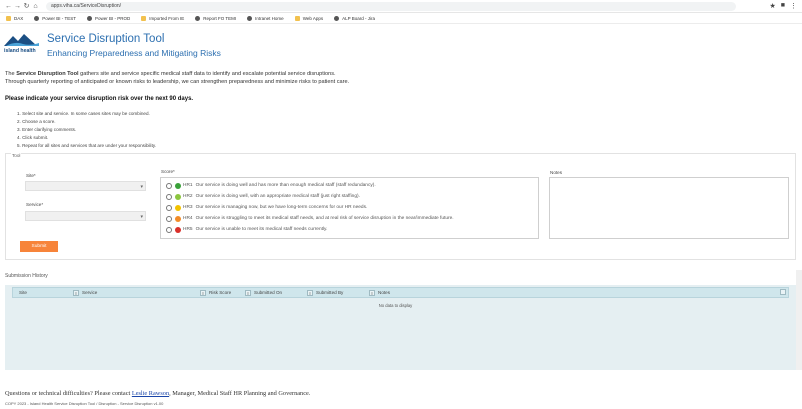 The image size is (802, 409). I want to click on step-item: 4. Click submit., so click(33, 137).